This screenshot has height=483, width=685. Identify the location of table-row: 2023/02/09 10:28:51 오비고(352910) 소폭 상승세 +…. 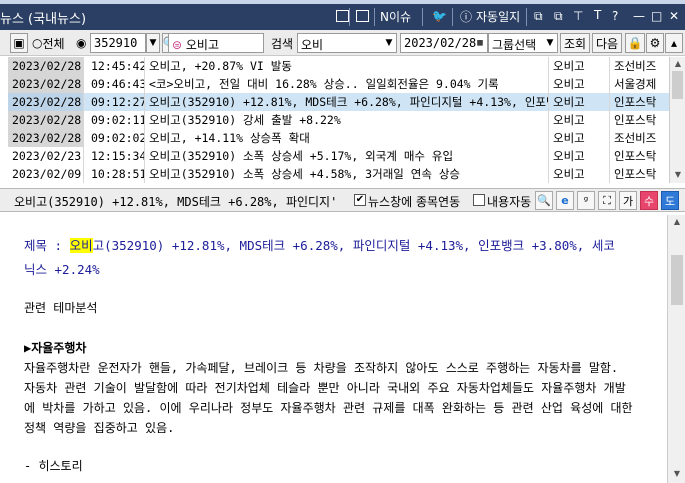
(338, 174).